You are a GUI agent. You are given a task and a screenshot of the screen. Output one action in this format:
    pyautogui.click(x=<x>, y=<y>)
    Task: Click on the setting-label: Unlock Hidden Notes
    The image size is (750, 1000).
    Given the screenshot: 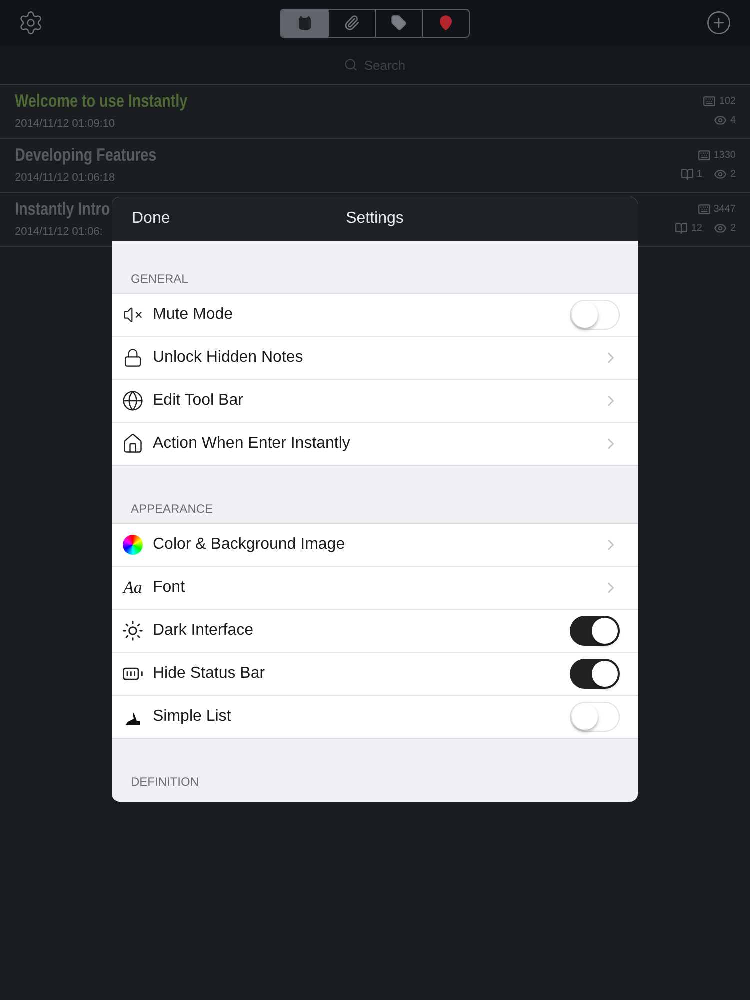 What is the action you would take?
    pyautogui.click(x=228, y=358)
    